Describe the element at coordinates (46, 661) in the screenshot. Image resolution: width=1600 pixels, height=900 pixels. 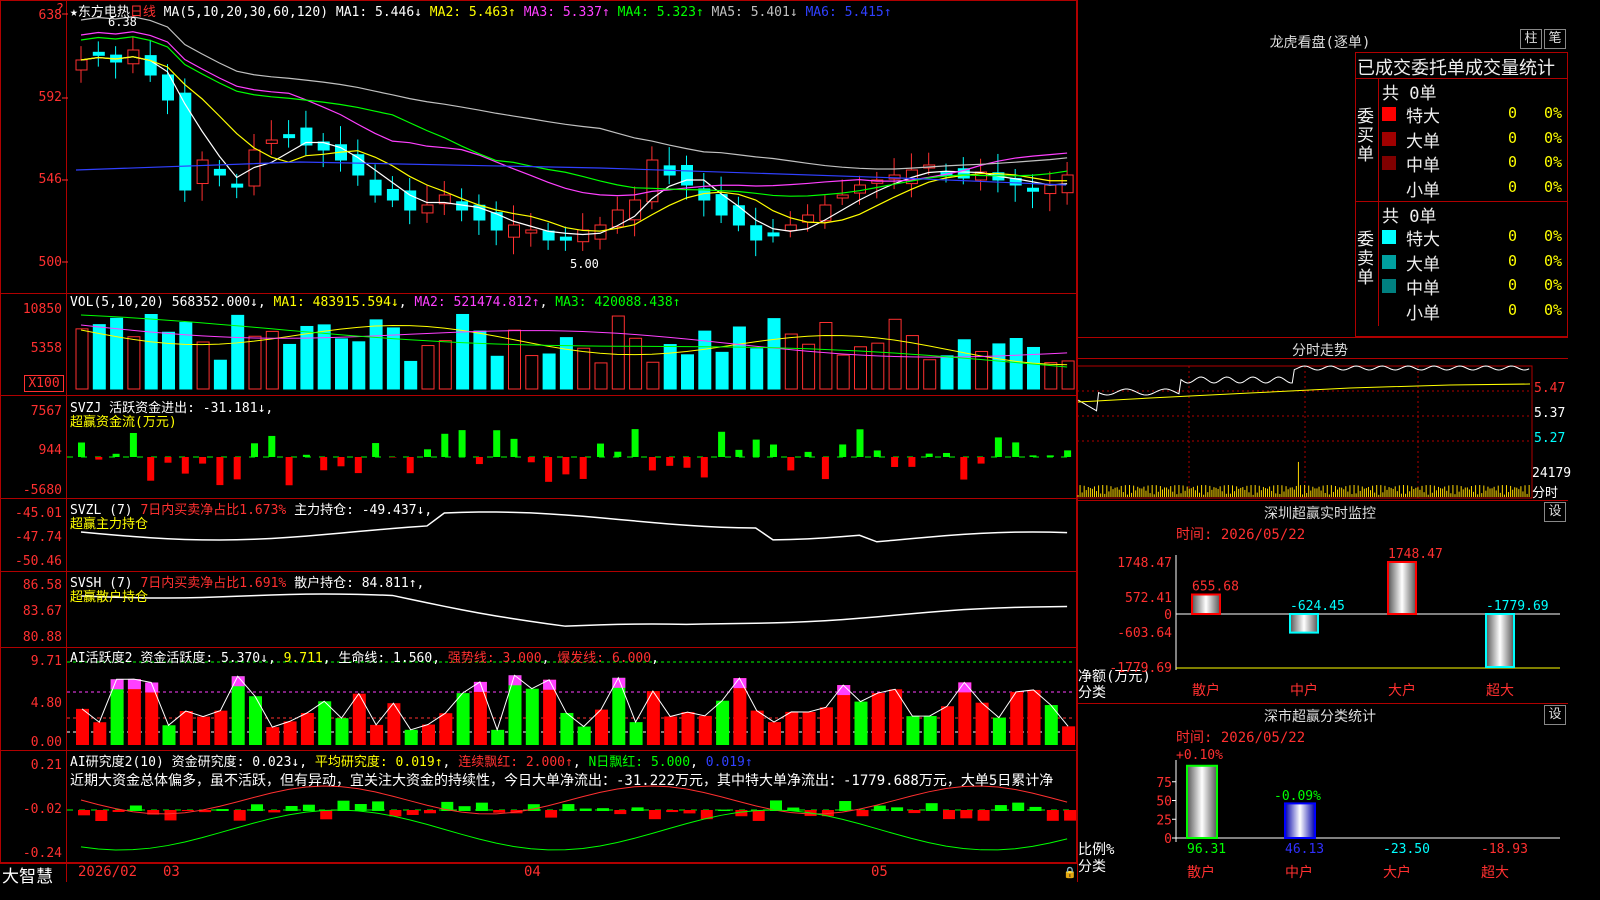
I see `y-tick: 9.71` at that location.